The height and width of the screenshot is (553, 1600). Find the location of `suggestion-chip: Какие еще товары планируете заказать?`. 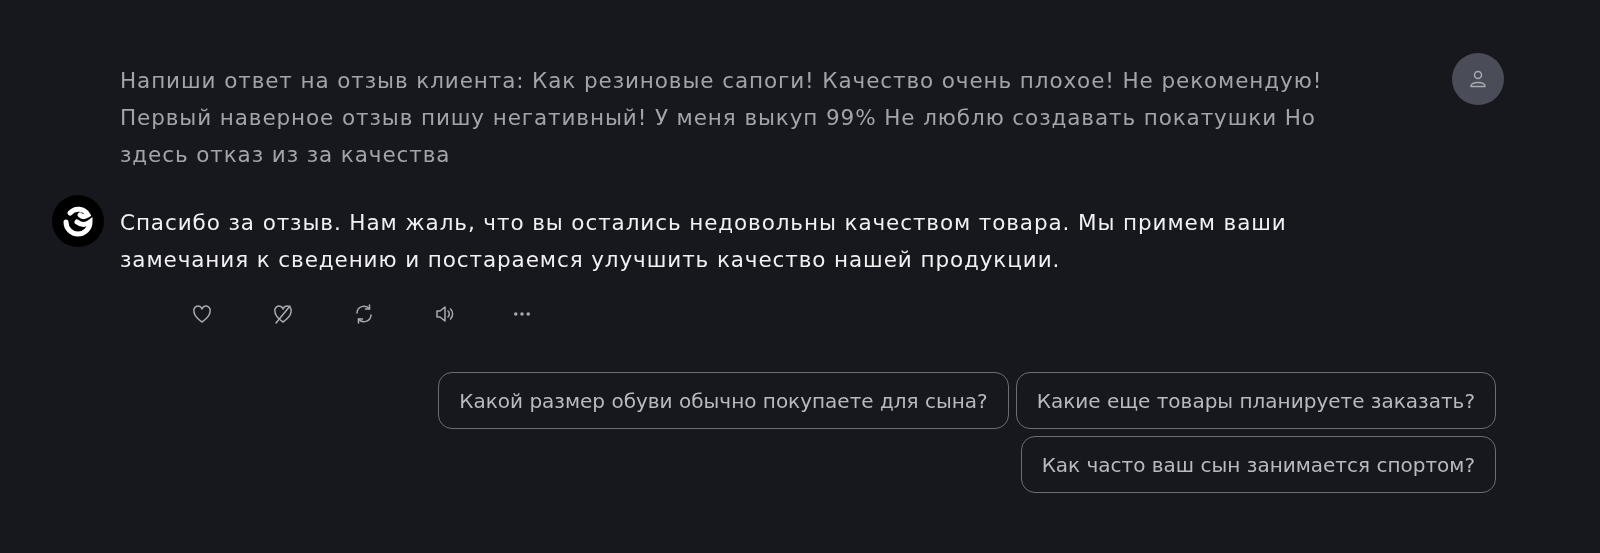

suggestion-chip: Какие еще товары планируете заказать? is located at coordinates (1255, 400).